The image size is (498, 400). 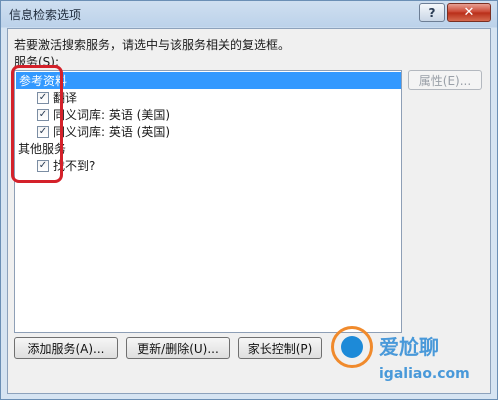 What do you see at coordinates (112, 115) in the screenshot?
I see `tree-item-label: 同义词库: 英语 (美国)` at bounding box center [112, 115].